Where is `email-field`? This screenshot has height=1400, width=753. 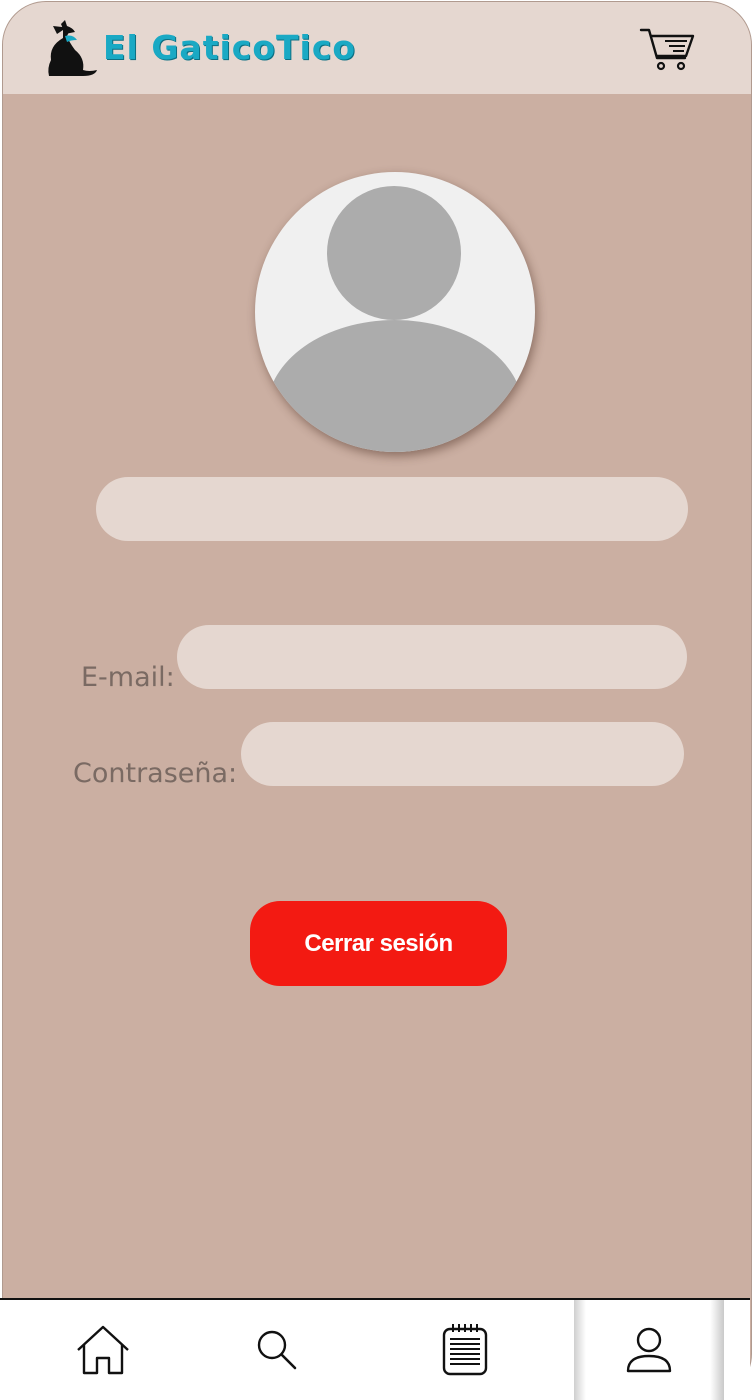 email-field is located at coordinates (432, 657).